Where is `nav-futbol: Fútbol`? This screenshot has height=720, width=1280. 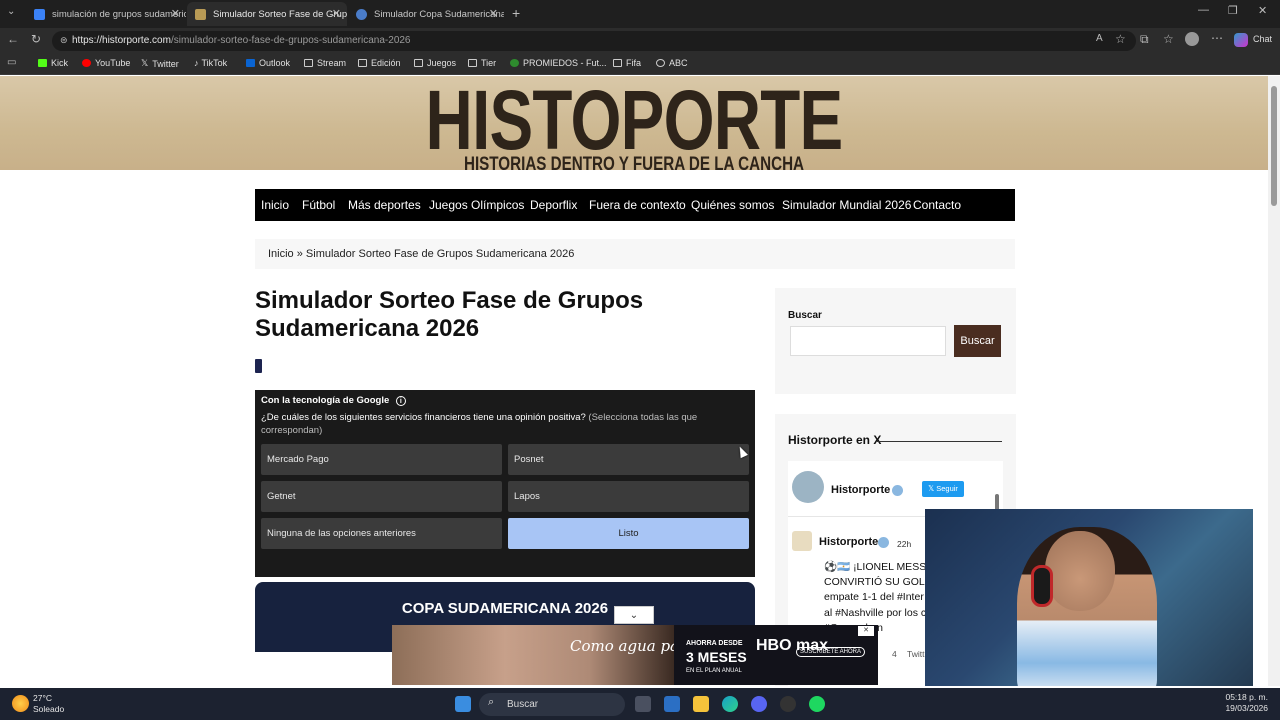
nav-futbol: Fútbol is located at coordinates (318, 205).